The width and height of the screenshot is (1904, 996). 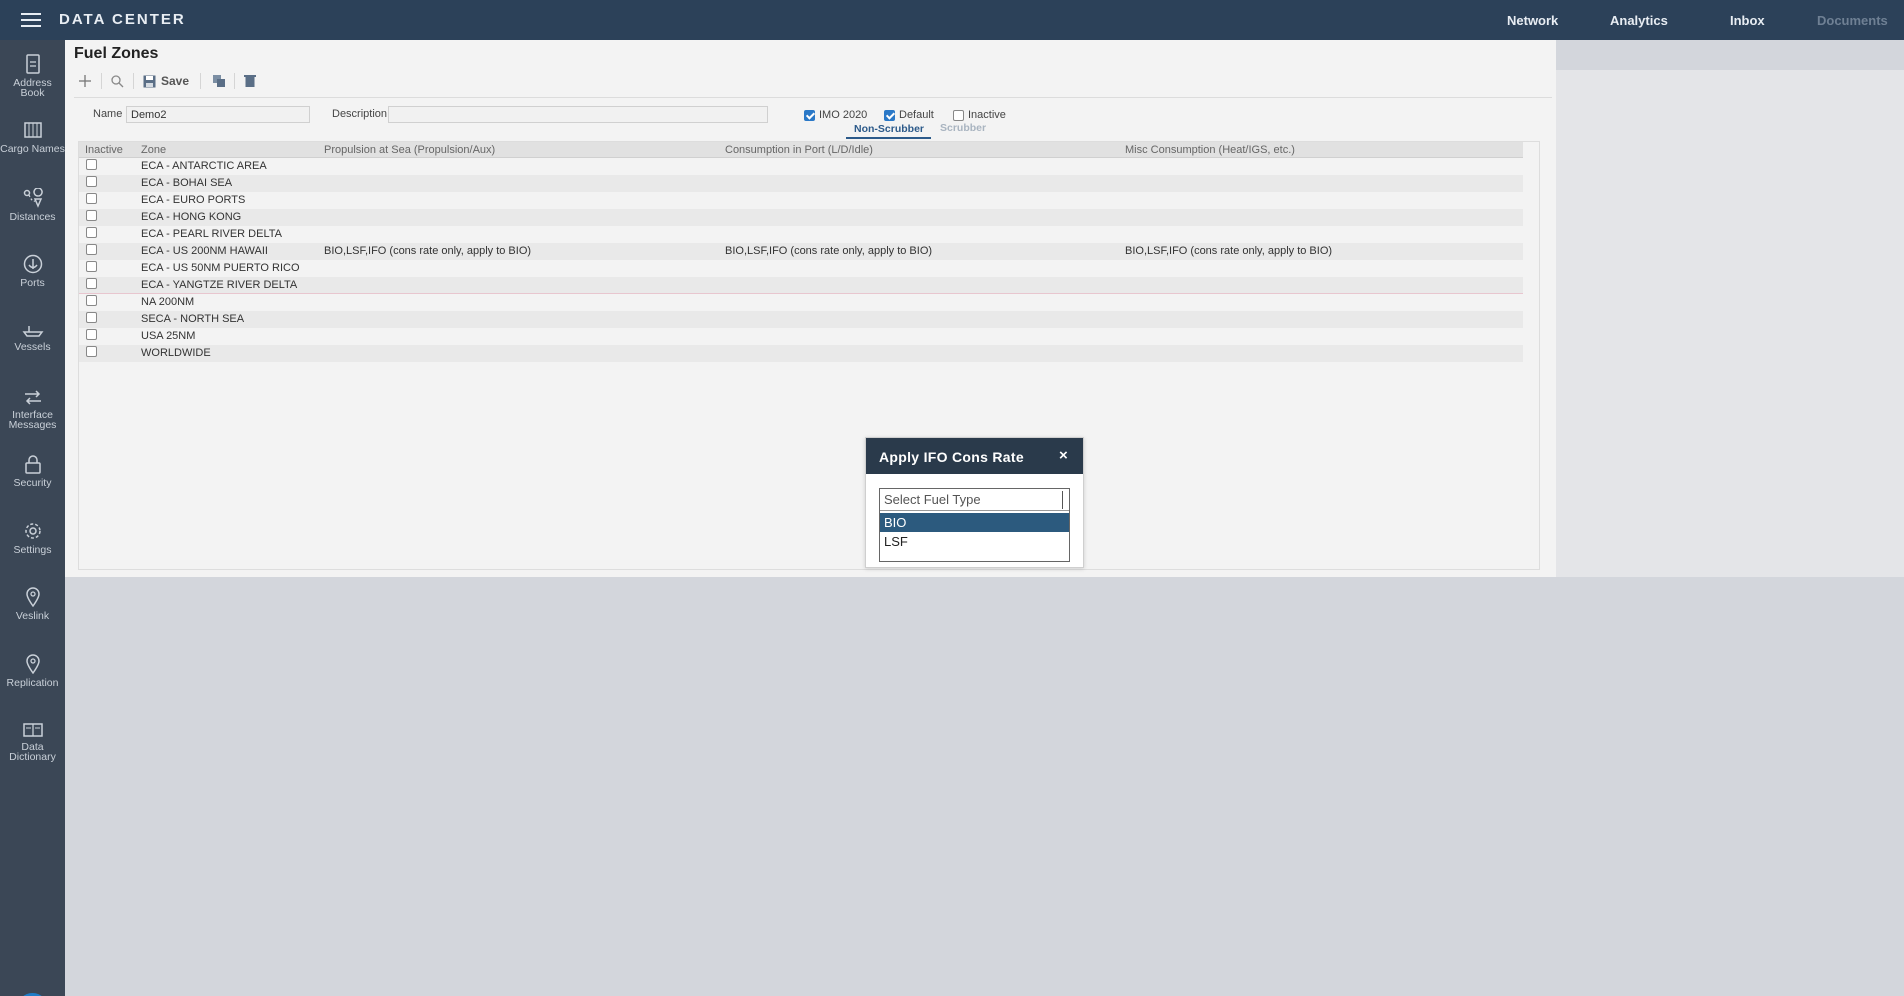 What do you see at coordinates (801, 166) in the screenshot?
I see `table-row: ECA - ANTARCTIC AREA` at bounding box center [801, 166].